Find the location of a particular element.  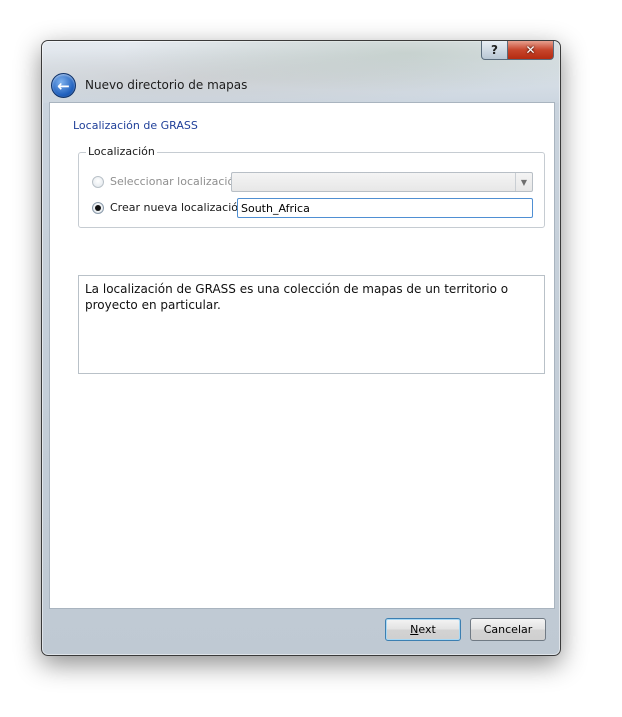

window-title: Nuevo directorio de mapas is located at coordinates (166, 85).